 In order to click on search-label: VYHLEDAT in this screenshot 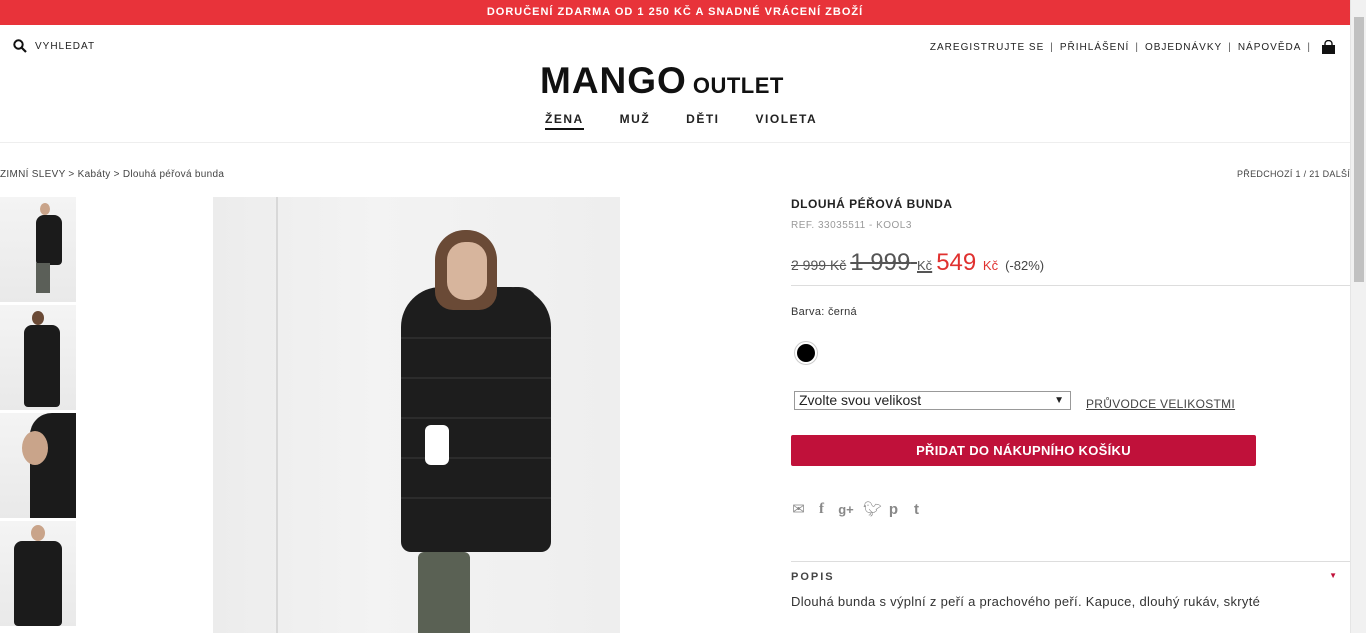, I will do `click(65, 46)`.